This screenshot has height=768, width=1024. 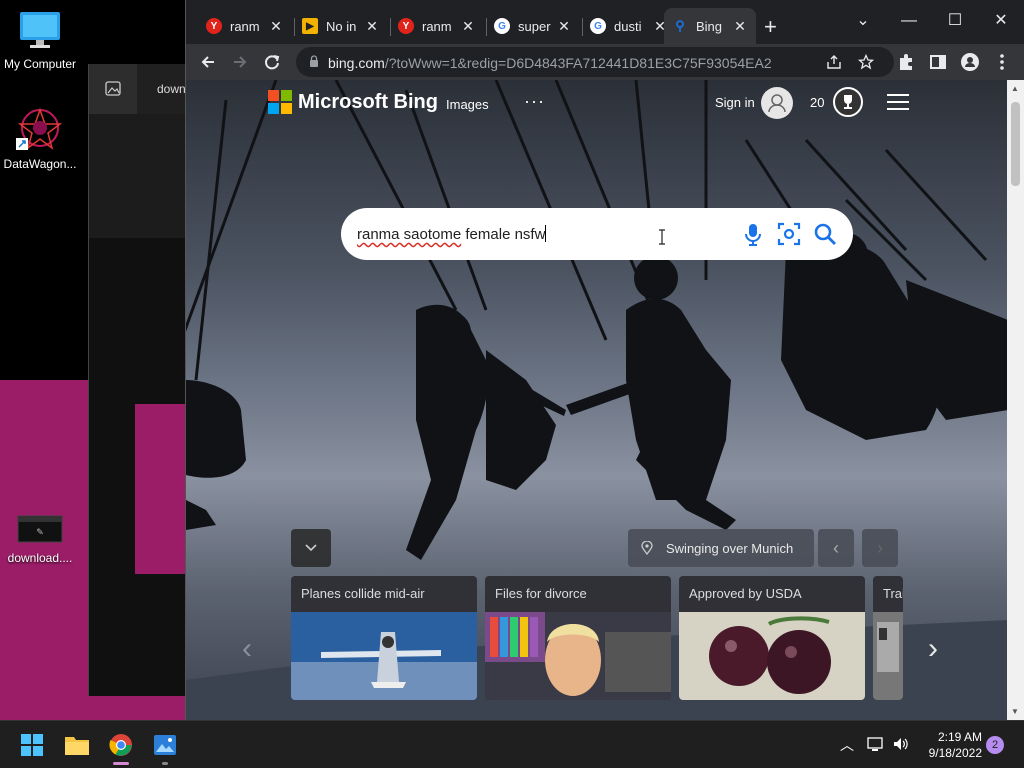 I want to click on back-button, so click(x=208, y=62).